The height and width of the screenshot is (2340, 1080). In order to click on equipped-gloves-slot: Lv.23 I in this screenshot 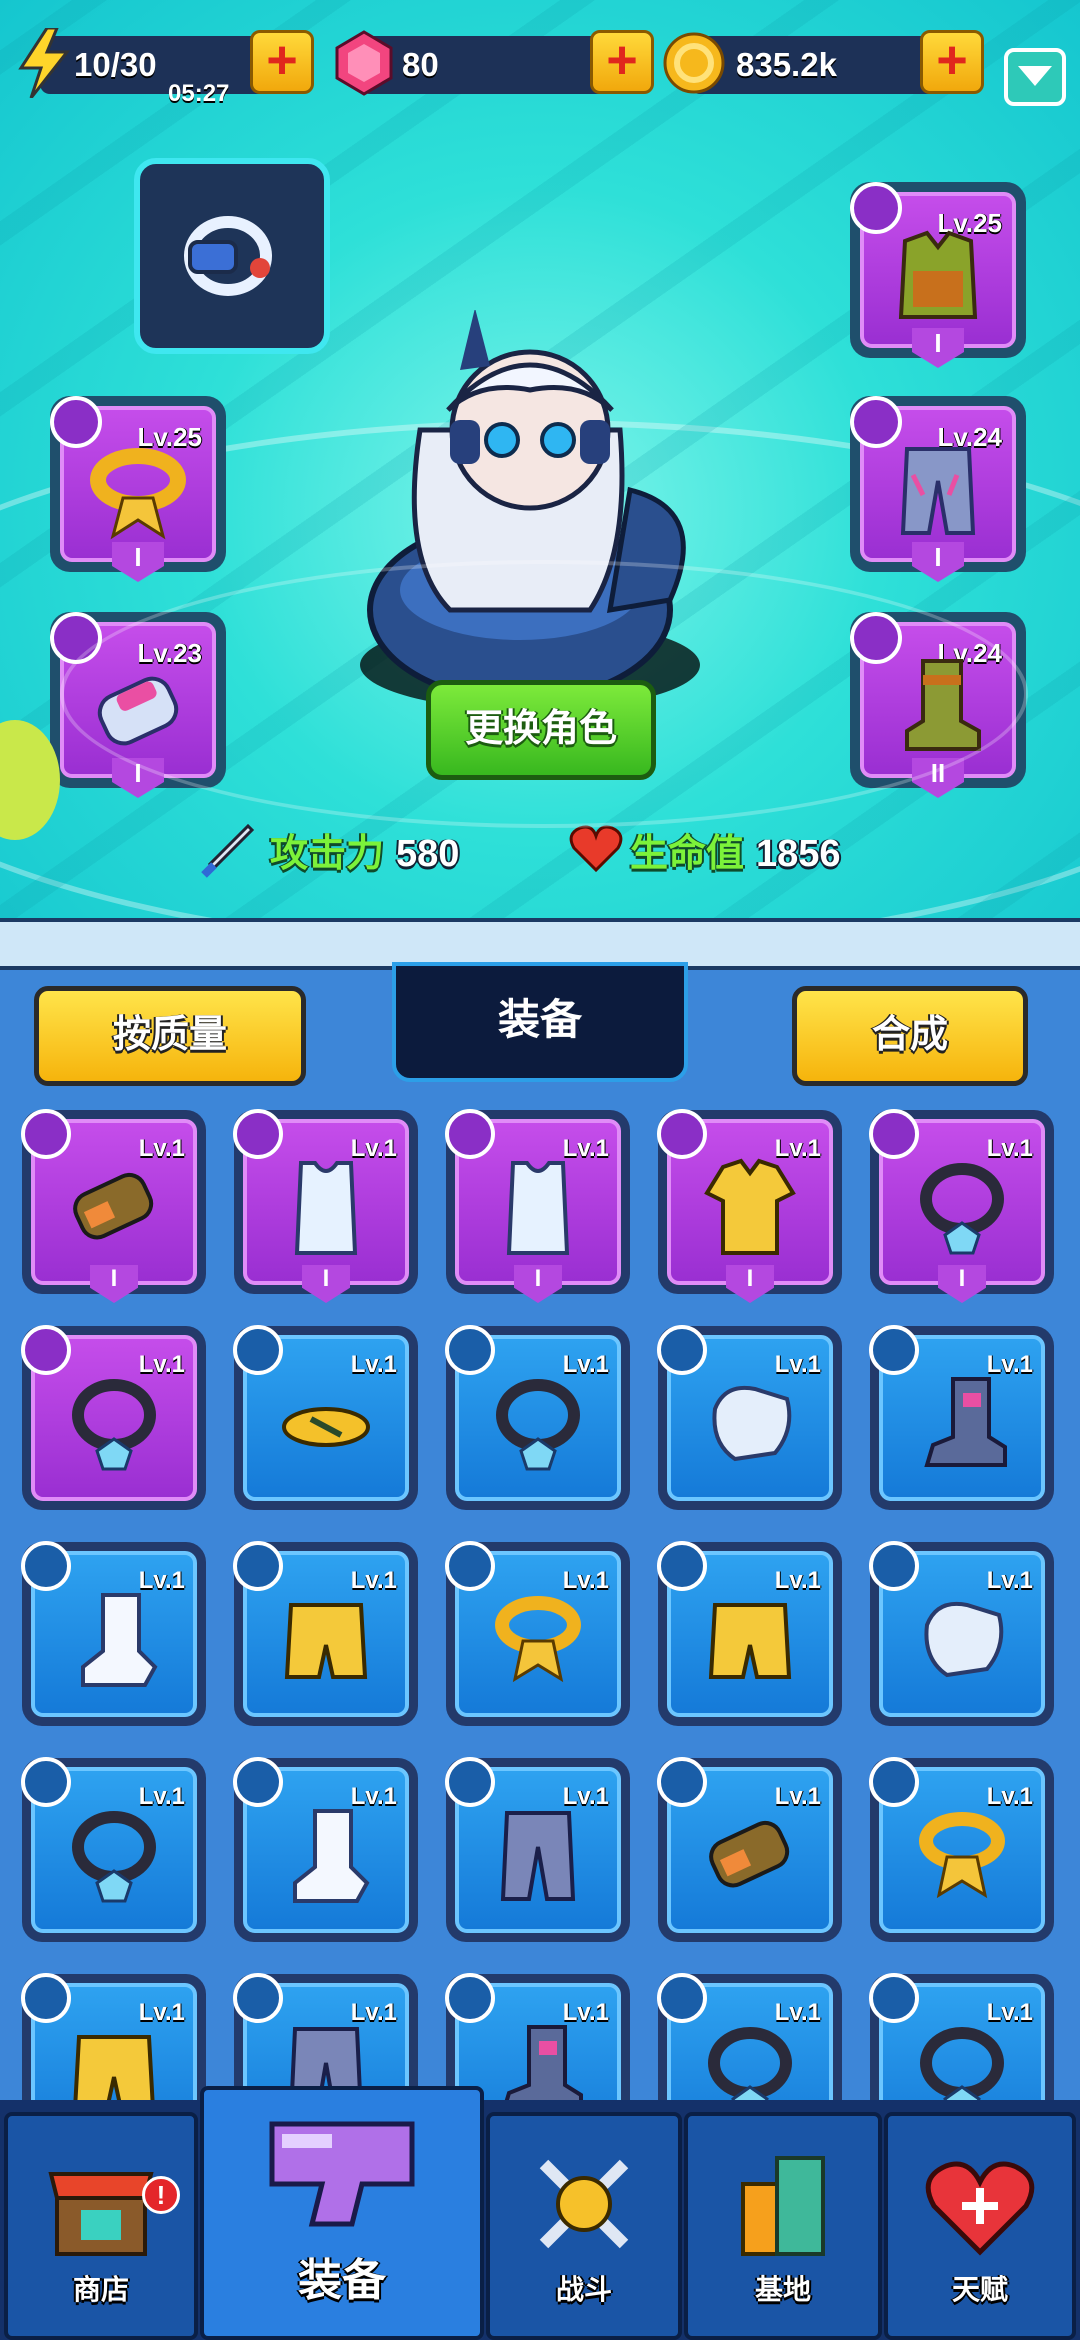, I will do `click(138, 705)`.